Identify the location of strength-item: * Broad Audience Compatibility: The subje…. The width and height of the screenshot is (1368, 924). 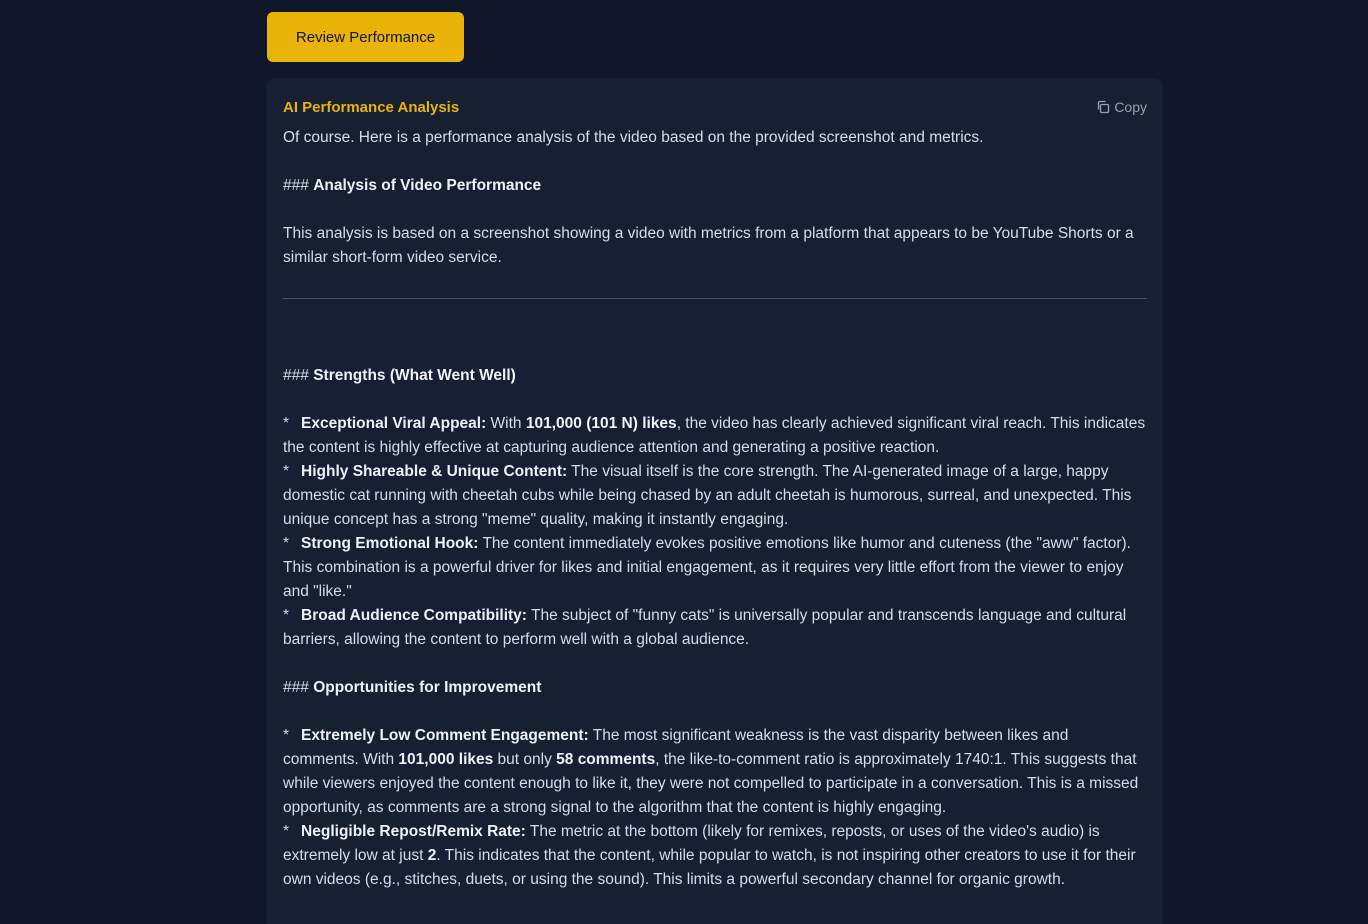
(715, 628).